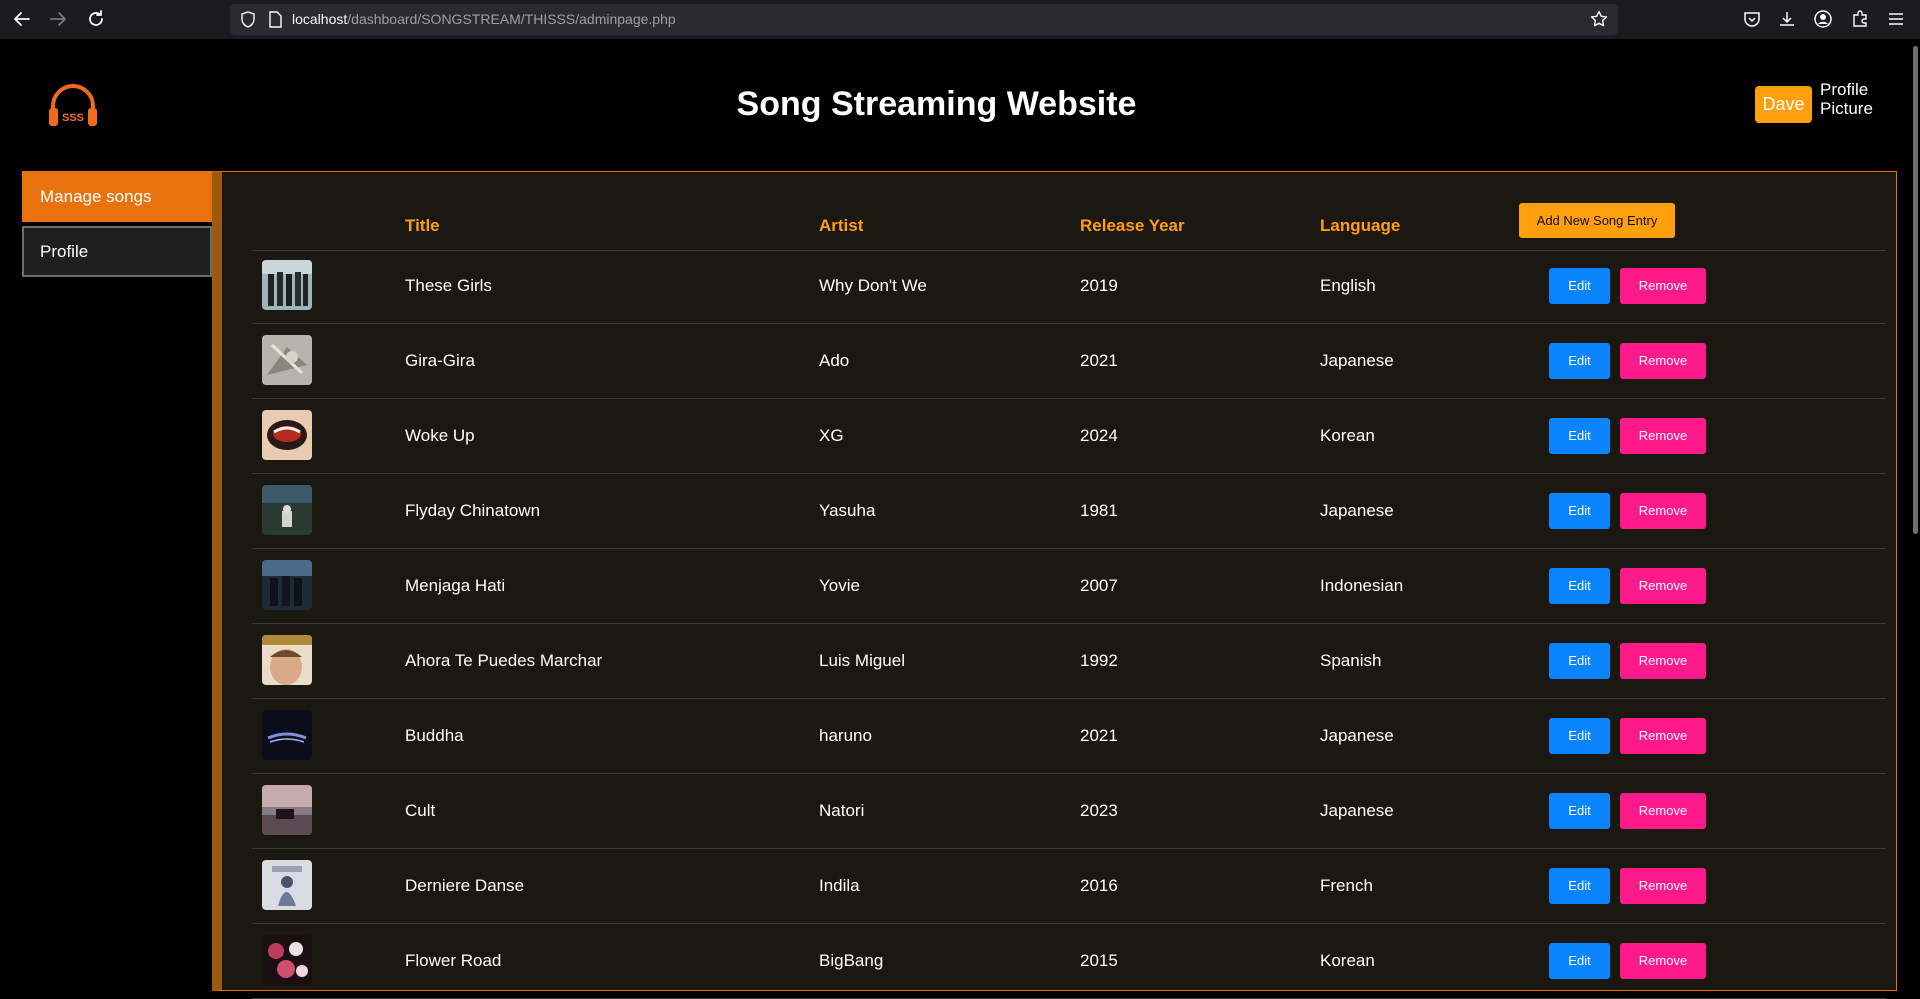 The image size is (1920, 999). I want to click on sidebar-item-manage-songs: Manage songs, so click(117, 196).